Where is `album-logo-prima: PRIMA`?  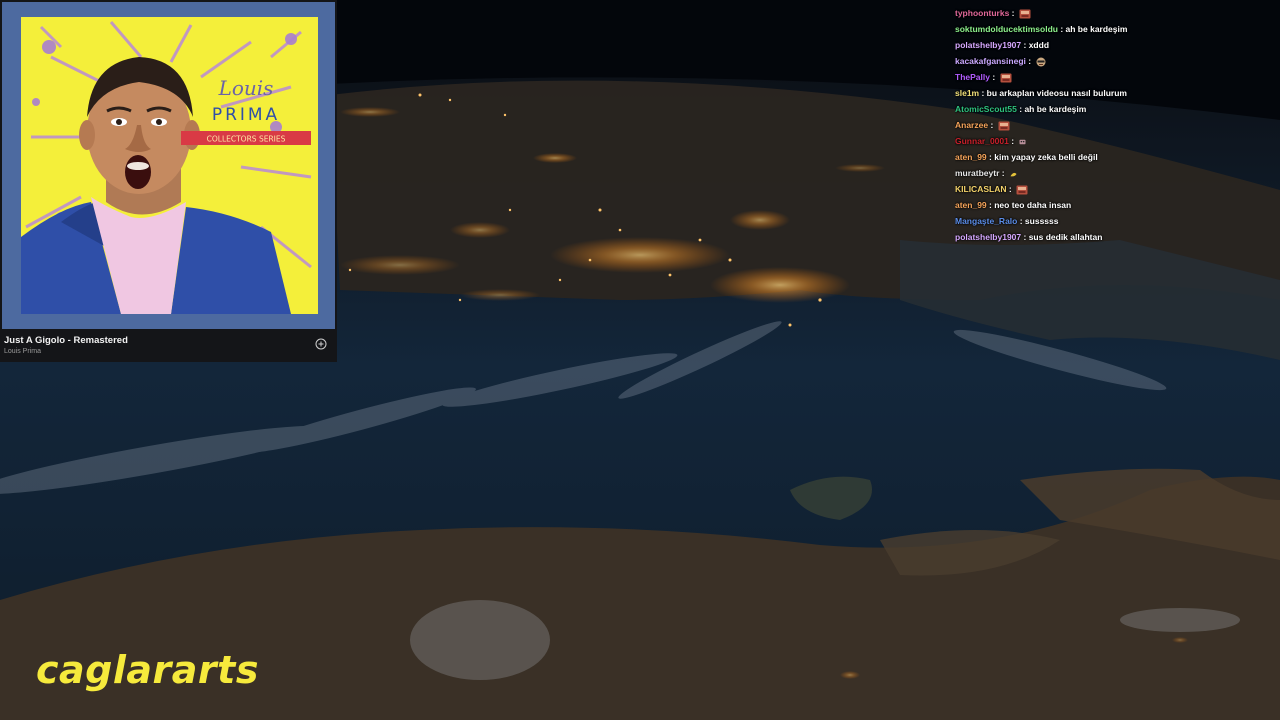
album-logo-prima: PRIMA is located at coordinates (246, 115).